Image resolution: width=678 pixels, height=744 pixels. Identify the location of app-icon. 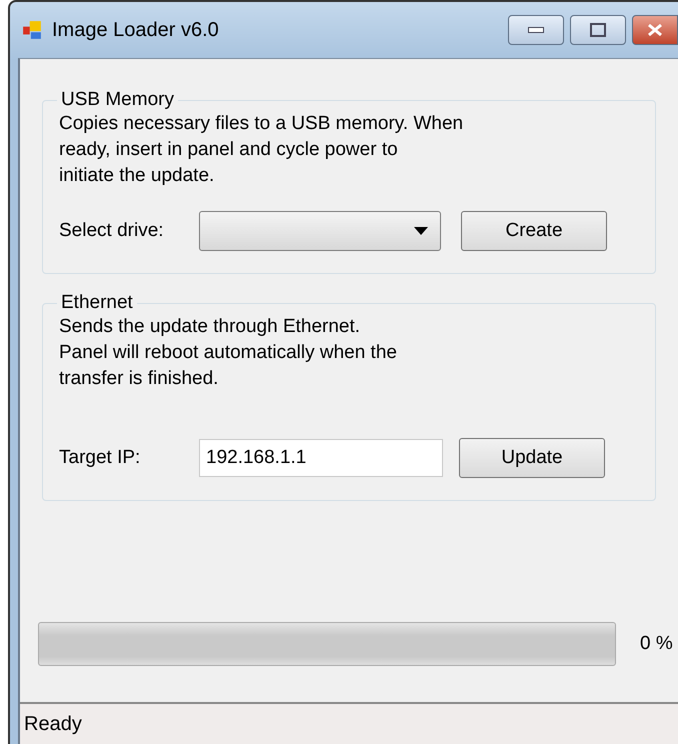
(32, 30).